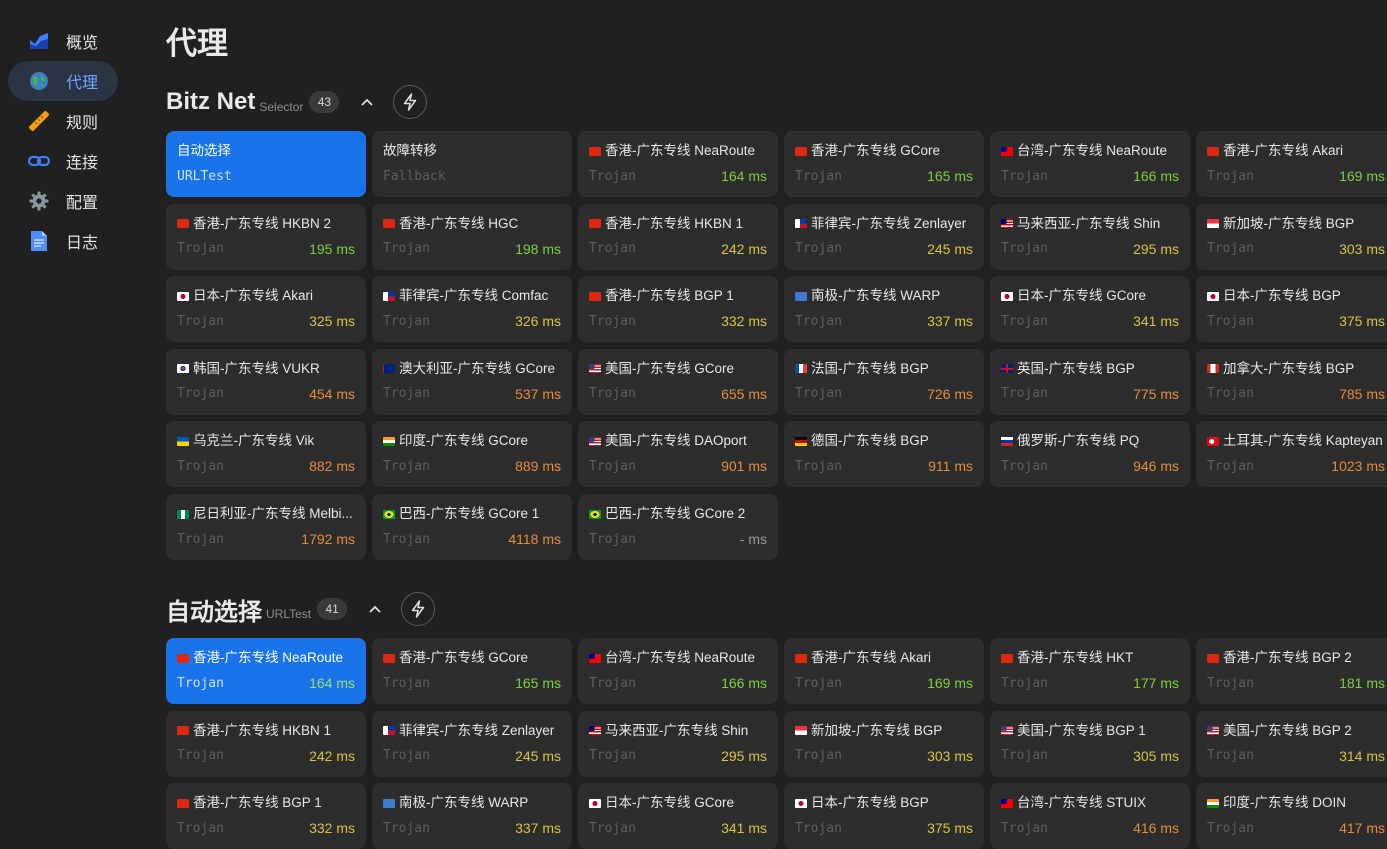 Image resolution: width=1387 pixels, height=849 pixels. I want to click on proxy-card: 韩国-广东专线 VUKR Trojan 454 ms, so click(266, 381).